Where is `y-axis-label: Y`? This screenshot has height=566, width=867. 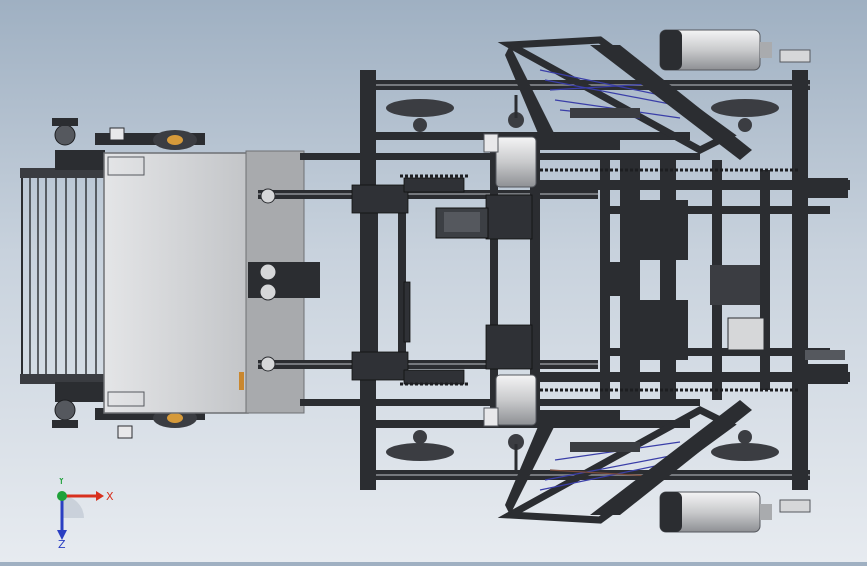
y-axis-label: Y is located at coordinates (61, 482).